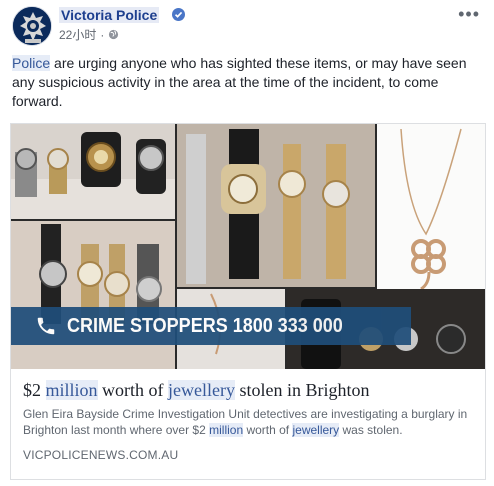 The image size is (494, 486). Describe the element at coordinates (133, 390) in the screenshot. I see `title-part: worth of` at that location.